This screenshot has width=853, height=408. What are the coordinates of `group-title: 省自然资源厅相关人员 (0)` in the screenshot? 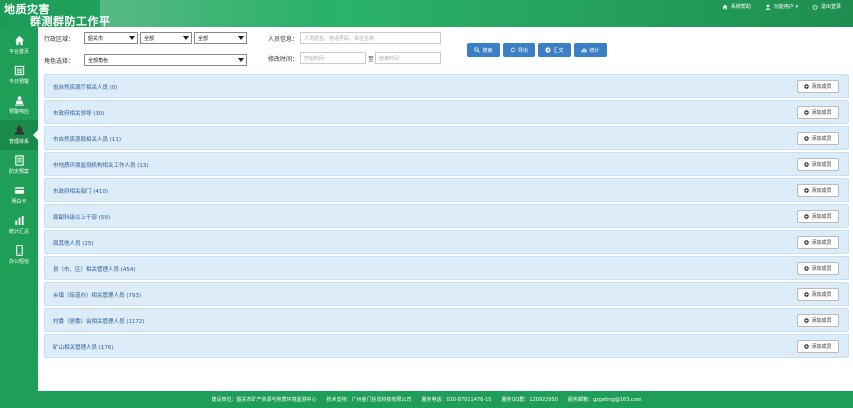 It's located at (85, 87).